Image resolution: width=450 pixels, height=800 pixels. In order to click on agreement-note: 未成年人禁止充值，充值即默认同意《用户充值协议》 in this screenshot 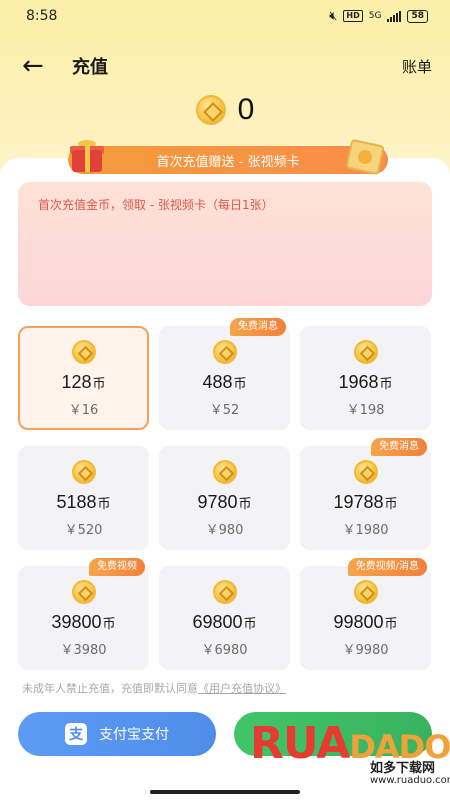, I will do `click(154, 688)`.